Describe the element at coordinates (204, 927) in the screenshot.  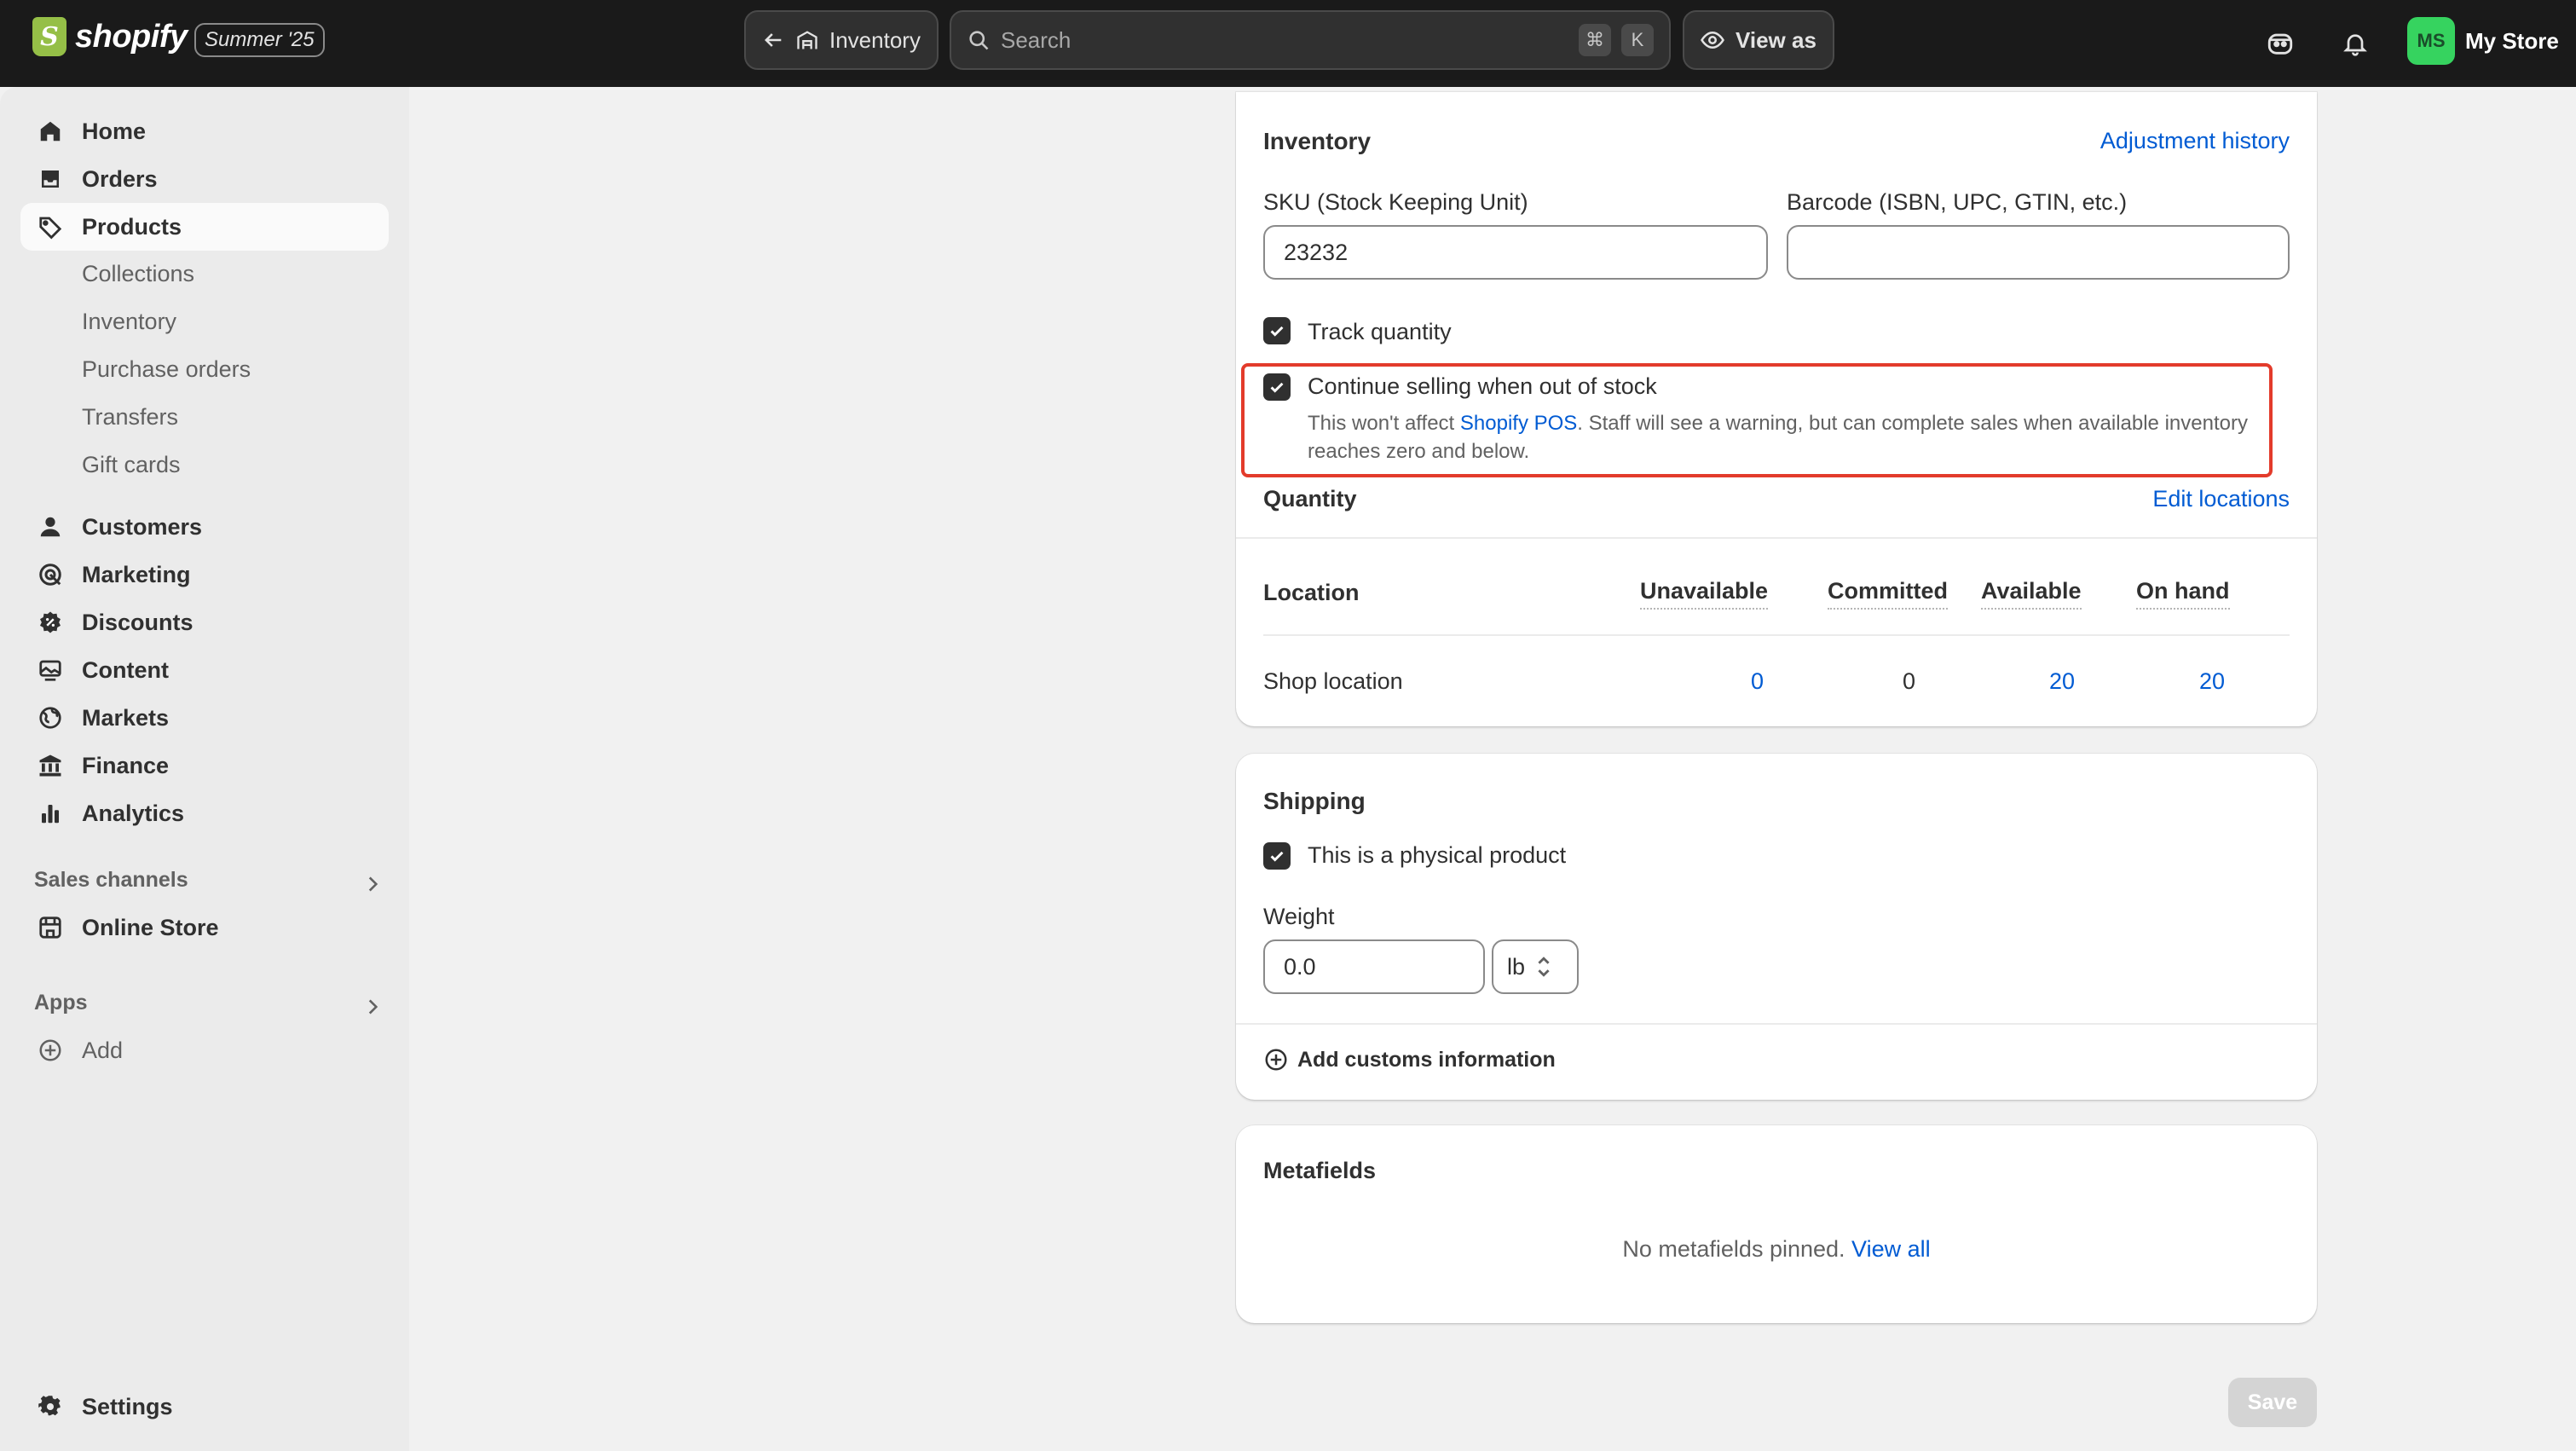
I see `sidebar-item-online-store: Online Store` at that location.